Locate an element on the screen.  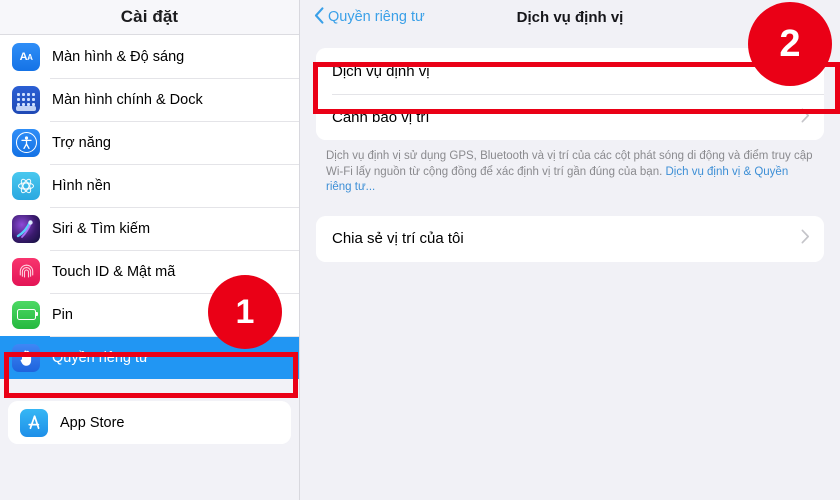
sidebar-header: Cài đặt is located at coordinates (149, 17).